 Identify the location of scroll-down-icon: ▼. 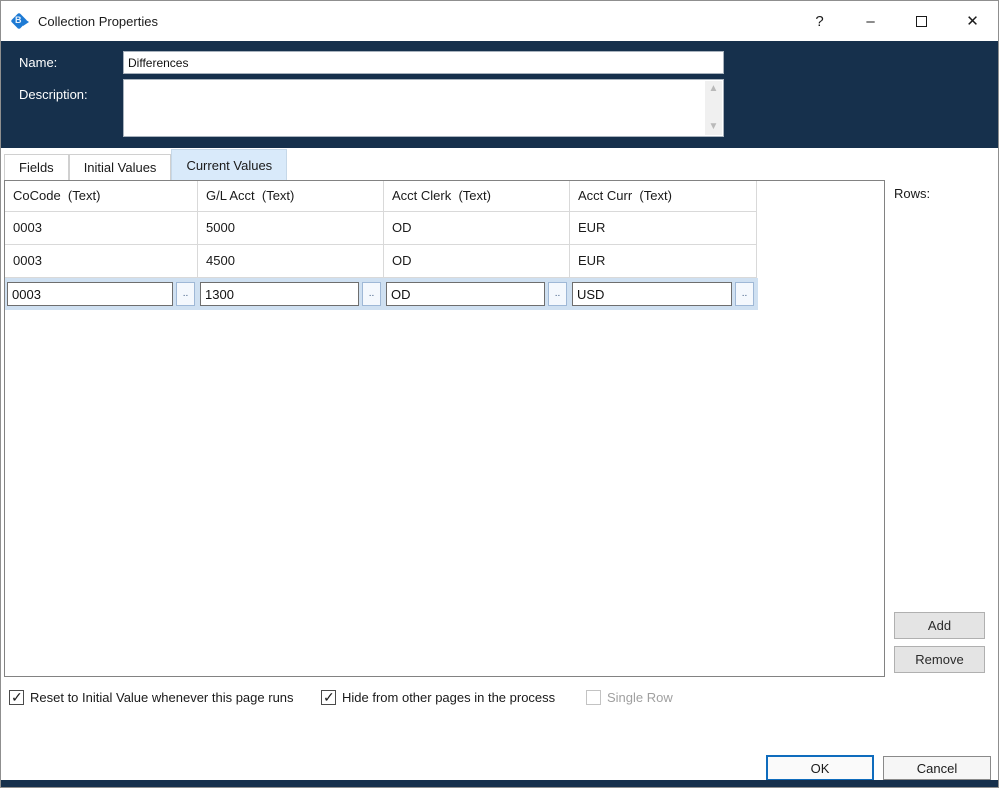
(714, 127).